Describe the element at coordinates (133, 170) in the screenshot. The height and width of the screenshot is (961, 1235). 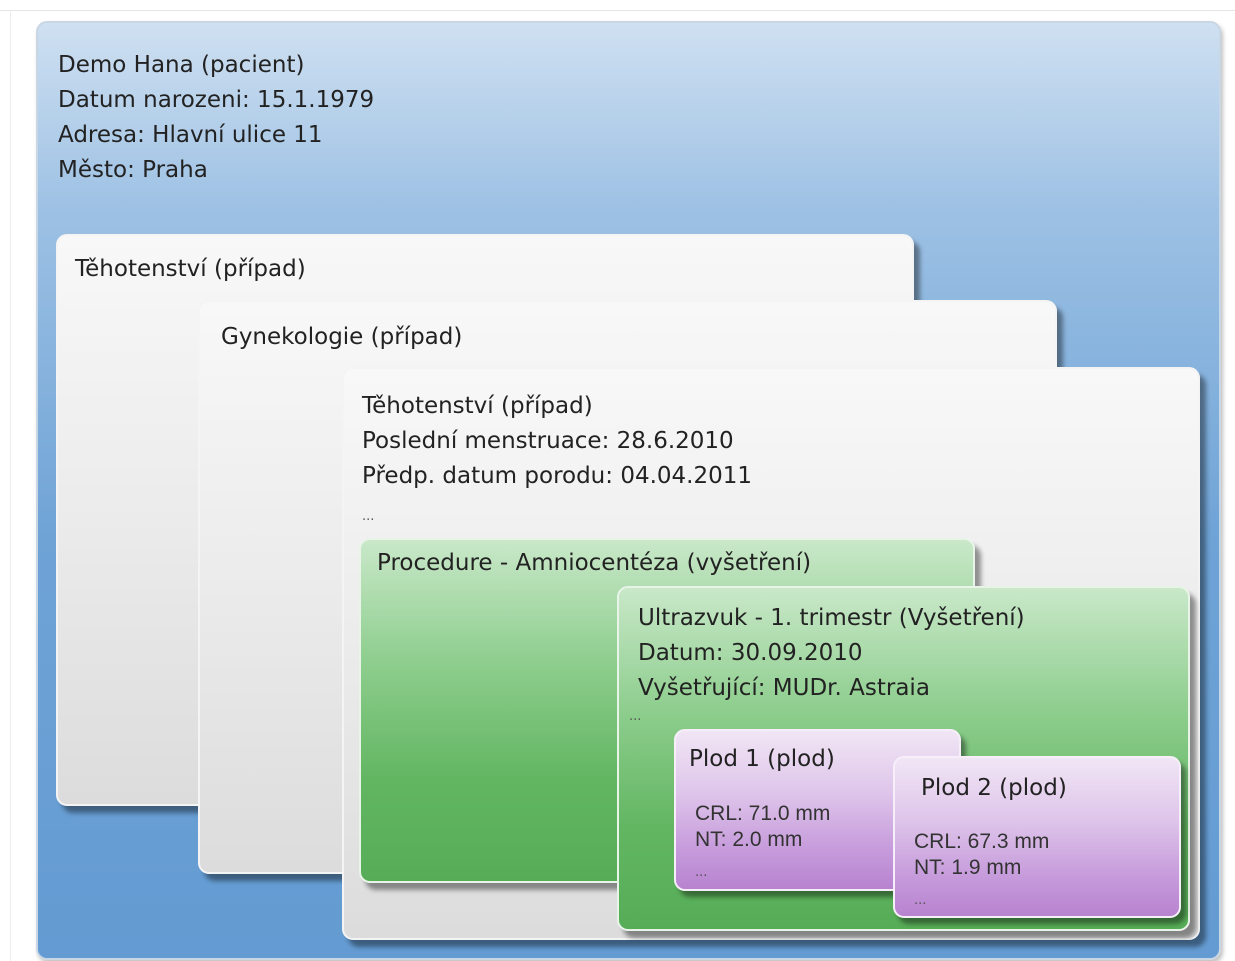
I see `patient-city: Město: Praha` at that location.